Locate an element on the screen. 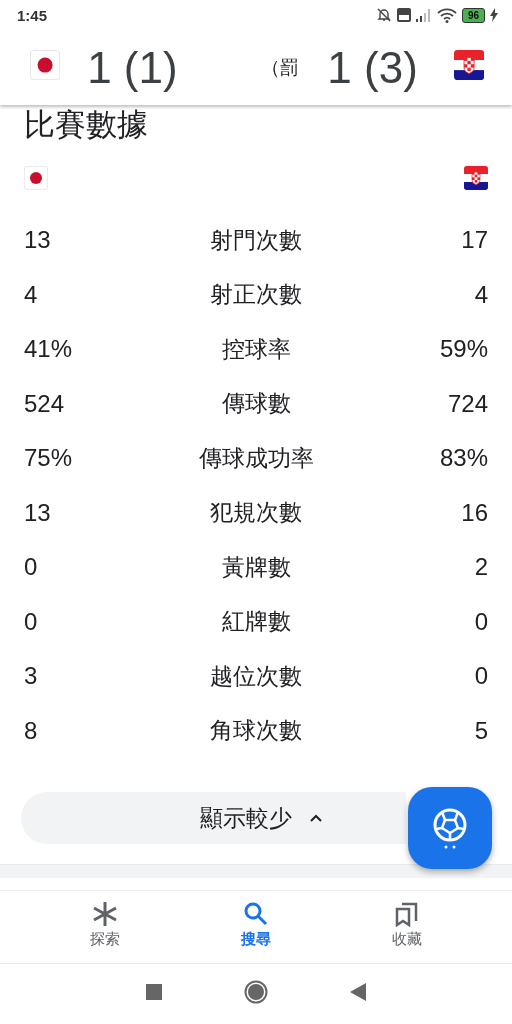  bookmarks-icon is located at coordinates (406, 914).